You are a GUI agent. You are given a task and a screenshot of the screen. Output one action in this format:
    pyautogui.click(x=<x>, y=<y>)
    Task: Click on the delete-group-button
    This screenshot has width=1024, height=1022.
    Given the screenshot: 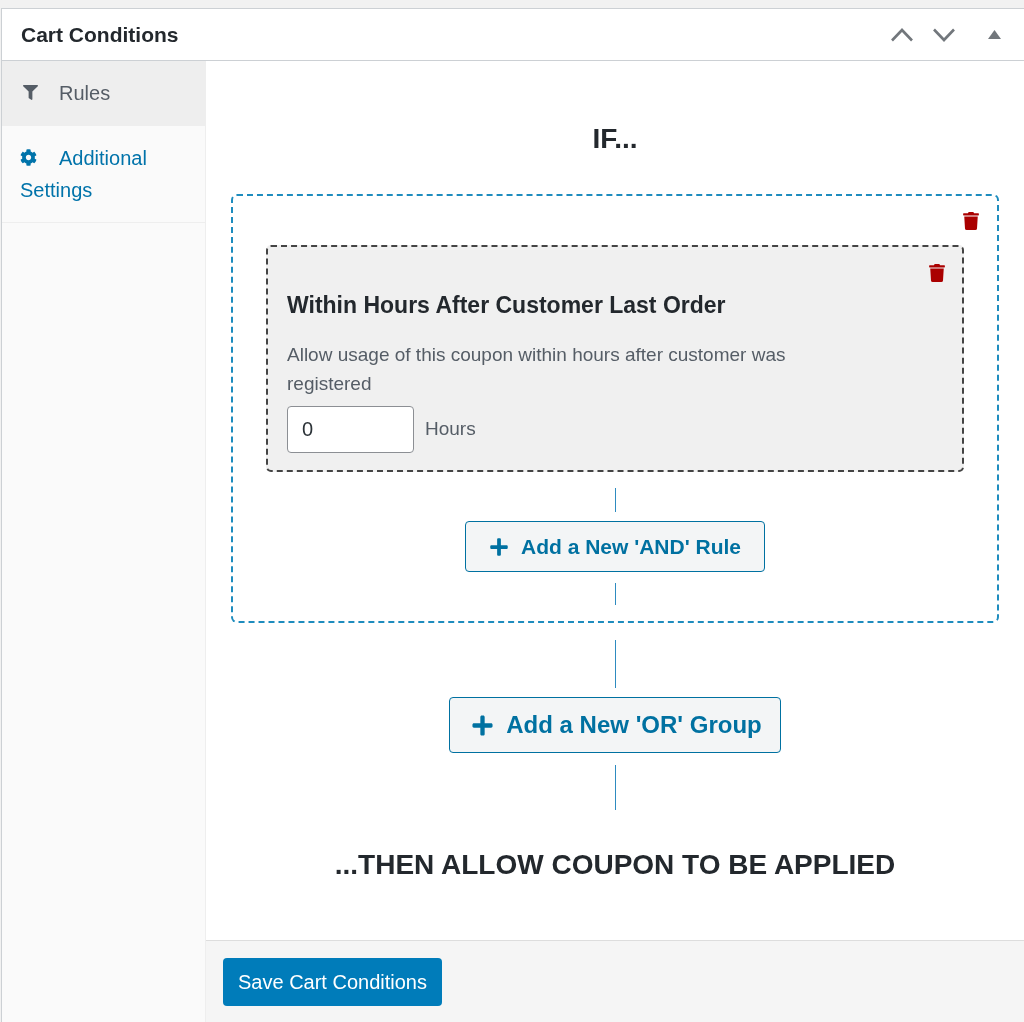 What is the action you would take?
    pyautogui.click(x=971, y=221)
    